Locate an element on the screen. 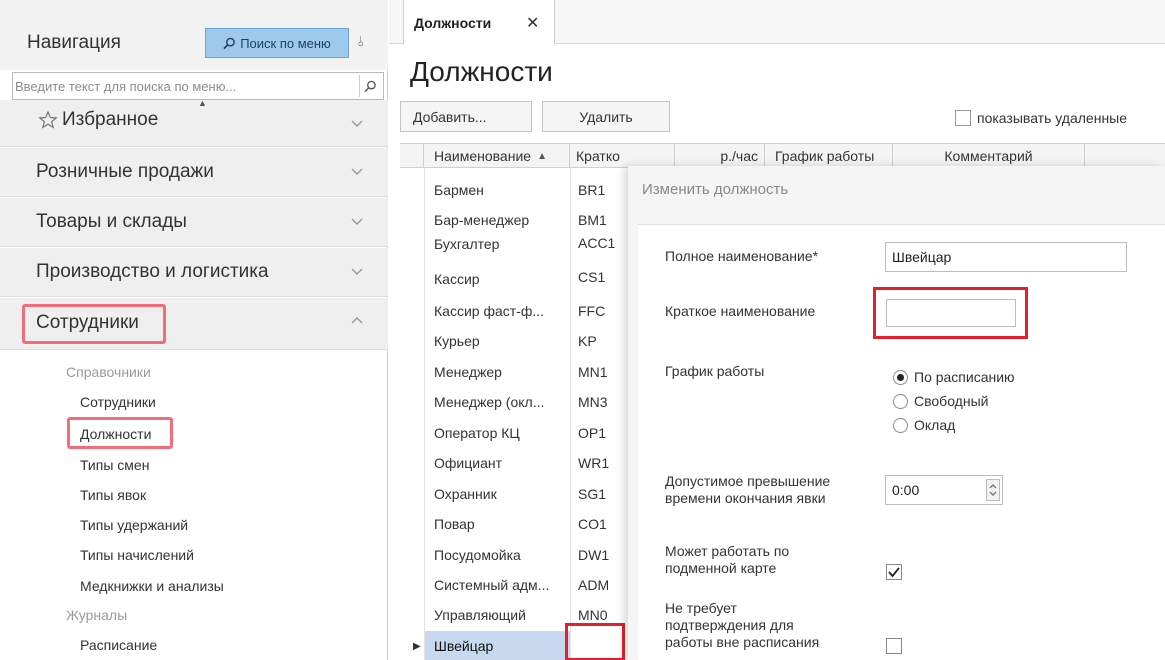  navigation-header: Навигация Поиск по меню ⫰ is located at coordinates (194, 35).